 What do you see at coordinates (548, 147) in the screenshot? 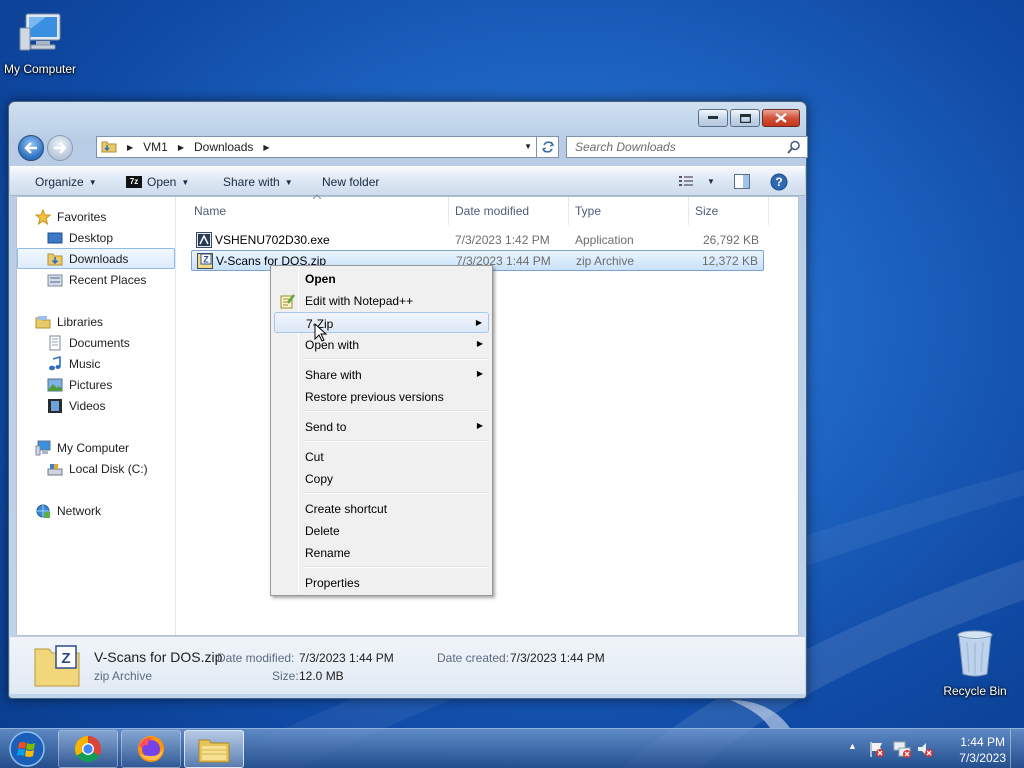
I see `refresh-button` at bounding box center [548, 147].